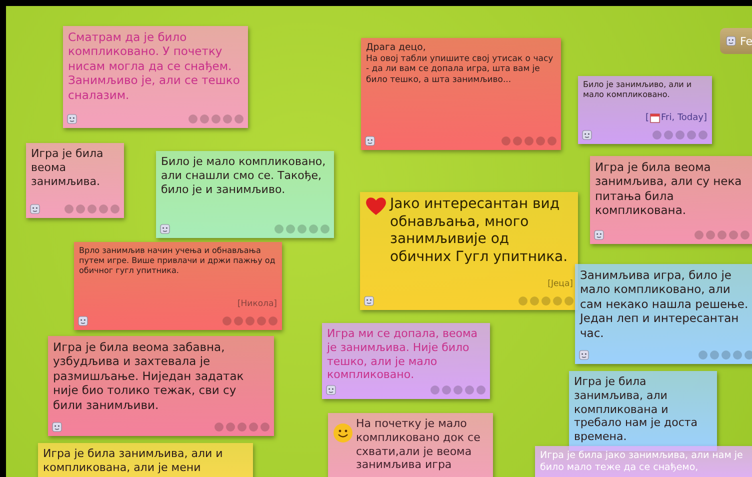  What do you see at coordinates (642, 462) in the screenshot?
I see `note-text: Игра је била јако занимљива, али нам је било мало теже да се снађемо,` at bounding box center [642, 462].